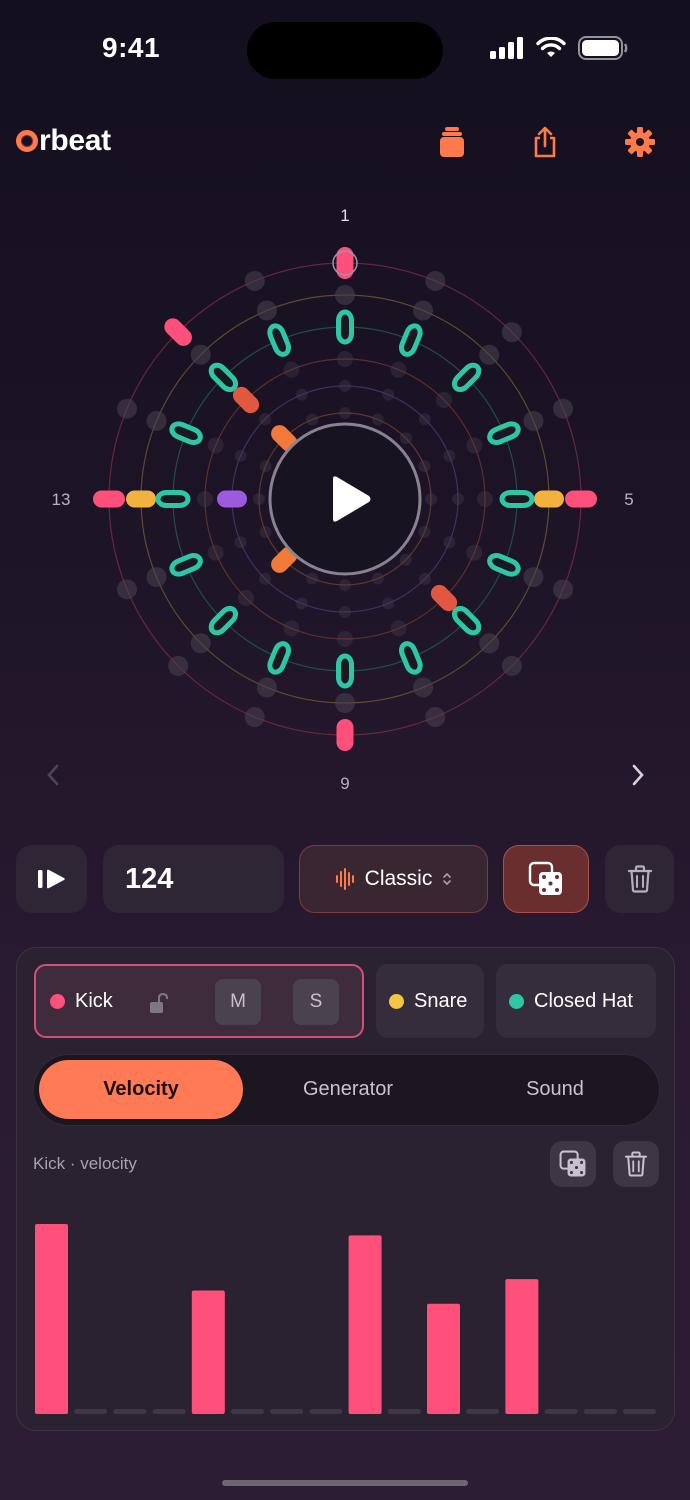 This screenshot has width=690, height=1500. What do you see at coordinates (199, 1001) in the screenshot?
I see `track-chip-kick: Kick M S` at bounding box center [199, 1001].